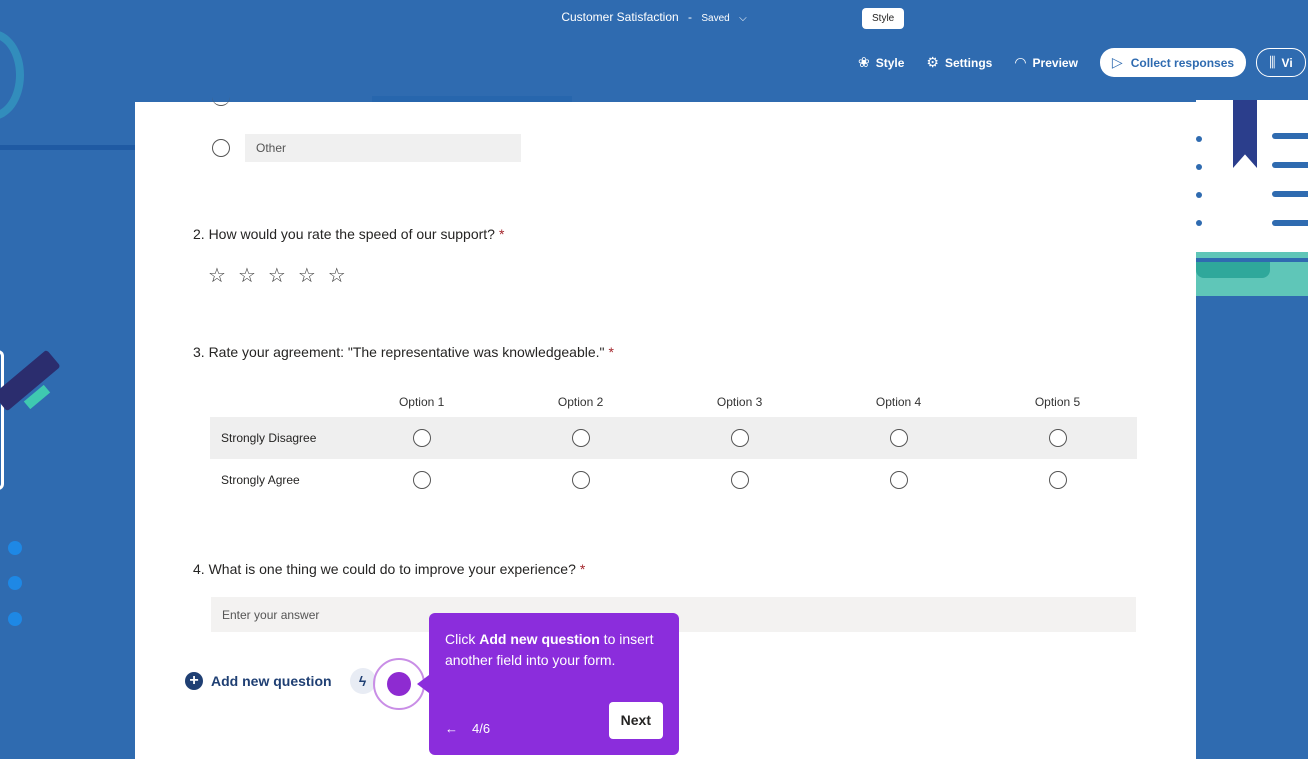 The width and height of the screenshot is (1308, 759). Describe the element at coordinates (715, 18) in the screenshot. I see `save-status: Saved` at that location.